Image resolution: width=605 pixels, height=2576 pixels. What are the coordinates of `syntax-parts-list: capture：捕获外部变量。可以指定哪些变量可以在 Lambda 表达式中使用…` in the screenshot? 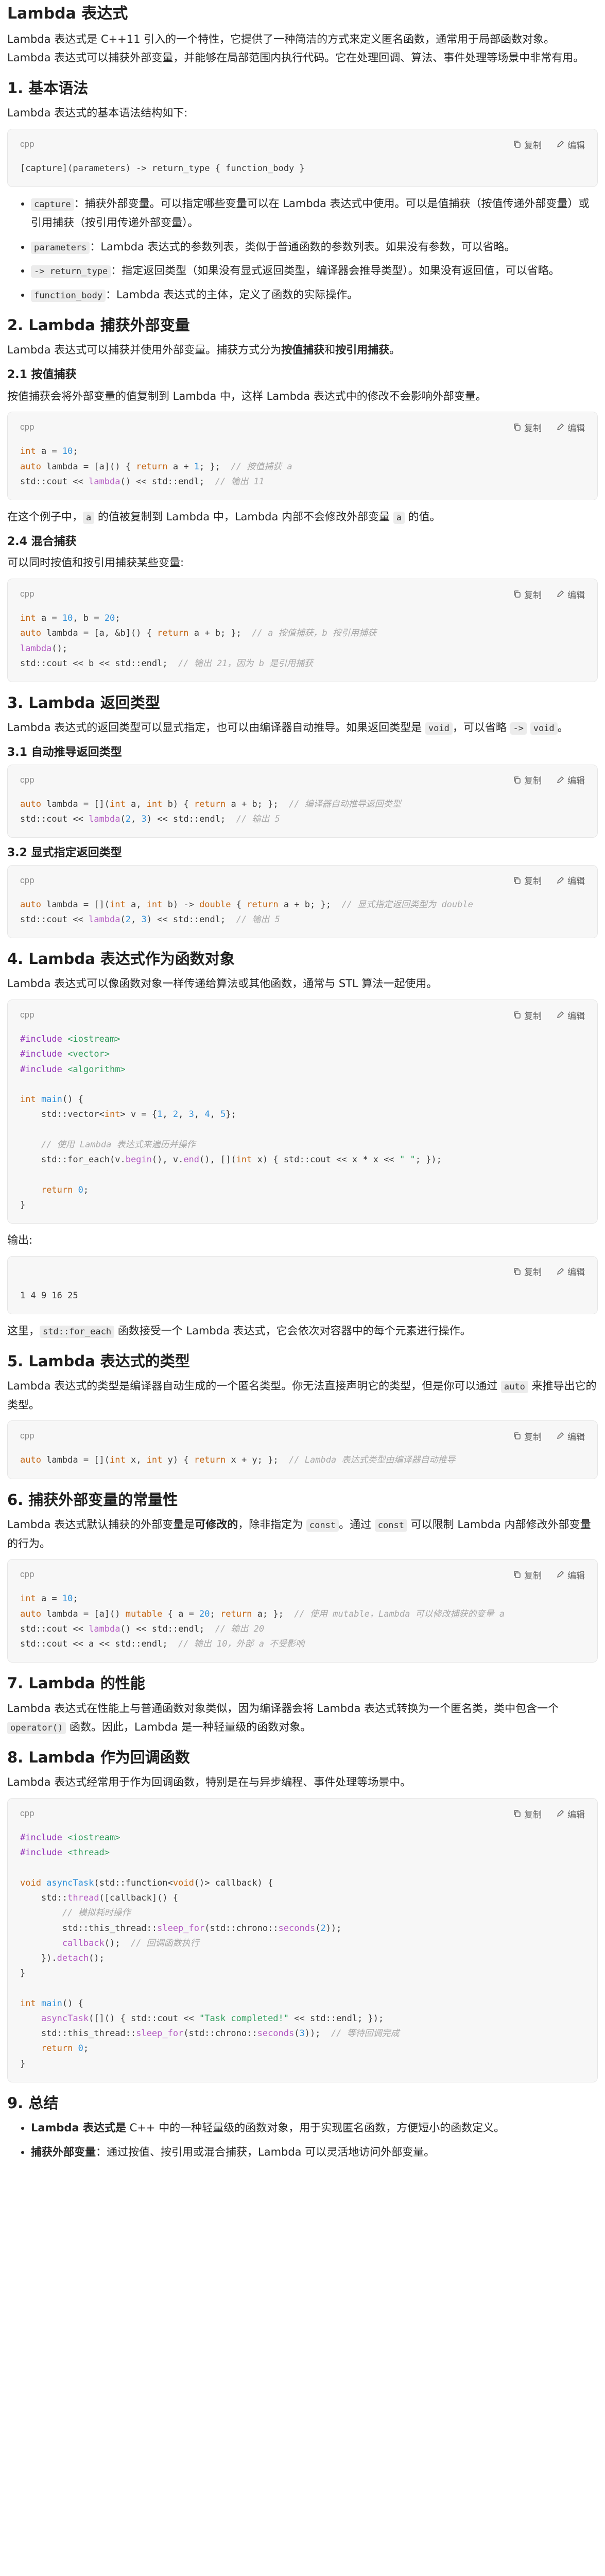 It's located at (302, 249).